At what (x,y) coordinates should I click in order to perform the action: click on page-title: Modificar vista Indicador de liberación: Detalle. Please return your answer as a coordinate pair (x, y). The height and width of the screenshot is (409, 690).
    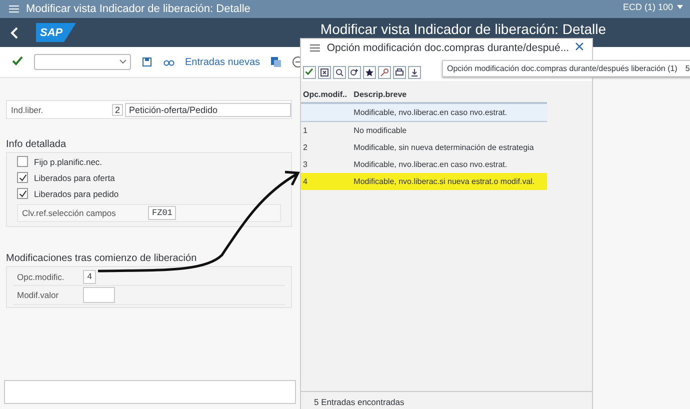
    Looking at the image, I should click on (463, 29).